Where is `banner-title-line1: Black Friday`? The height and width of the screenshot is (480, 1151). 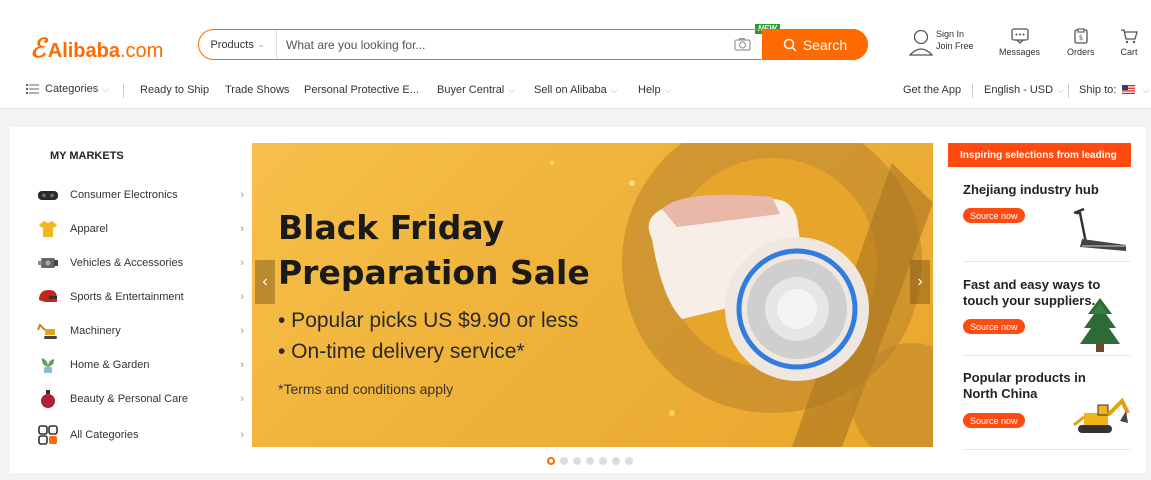 banner-title-line1: Black Friday is located at coordinates (391, 227).